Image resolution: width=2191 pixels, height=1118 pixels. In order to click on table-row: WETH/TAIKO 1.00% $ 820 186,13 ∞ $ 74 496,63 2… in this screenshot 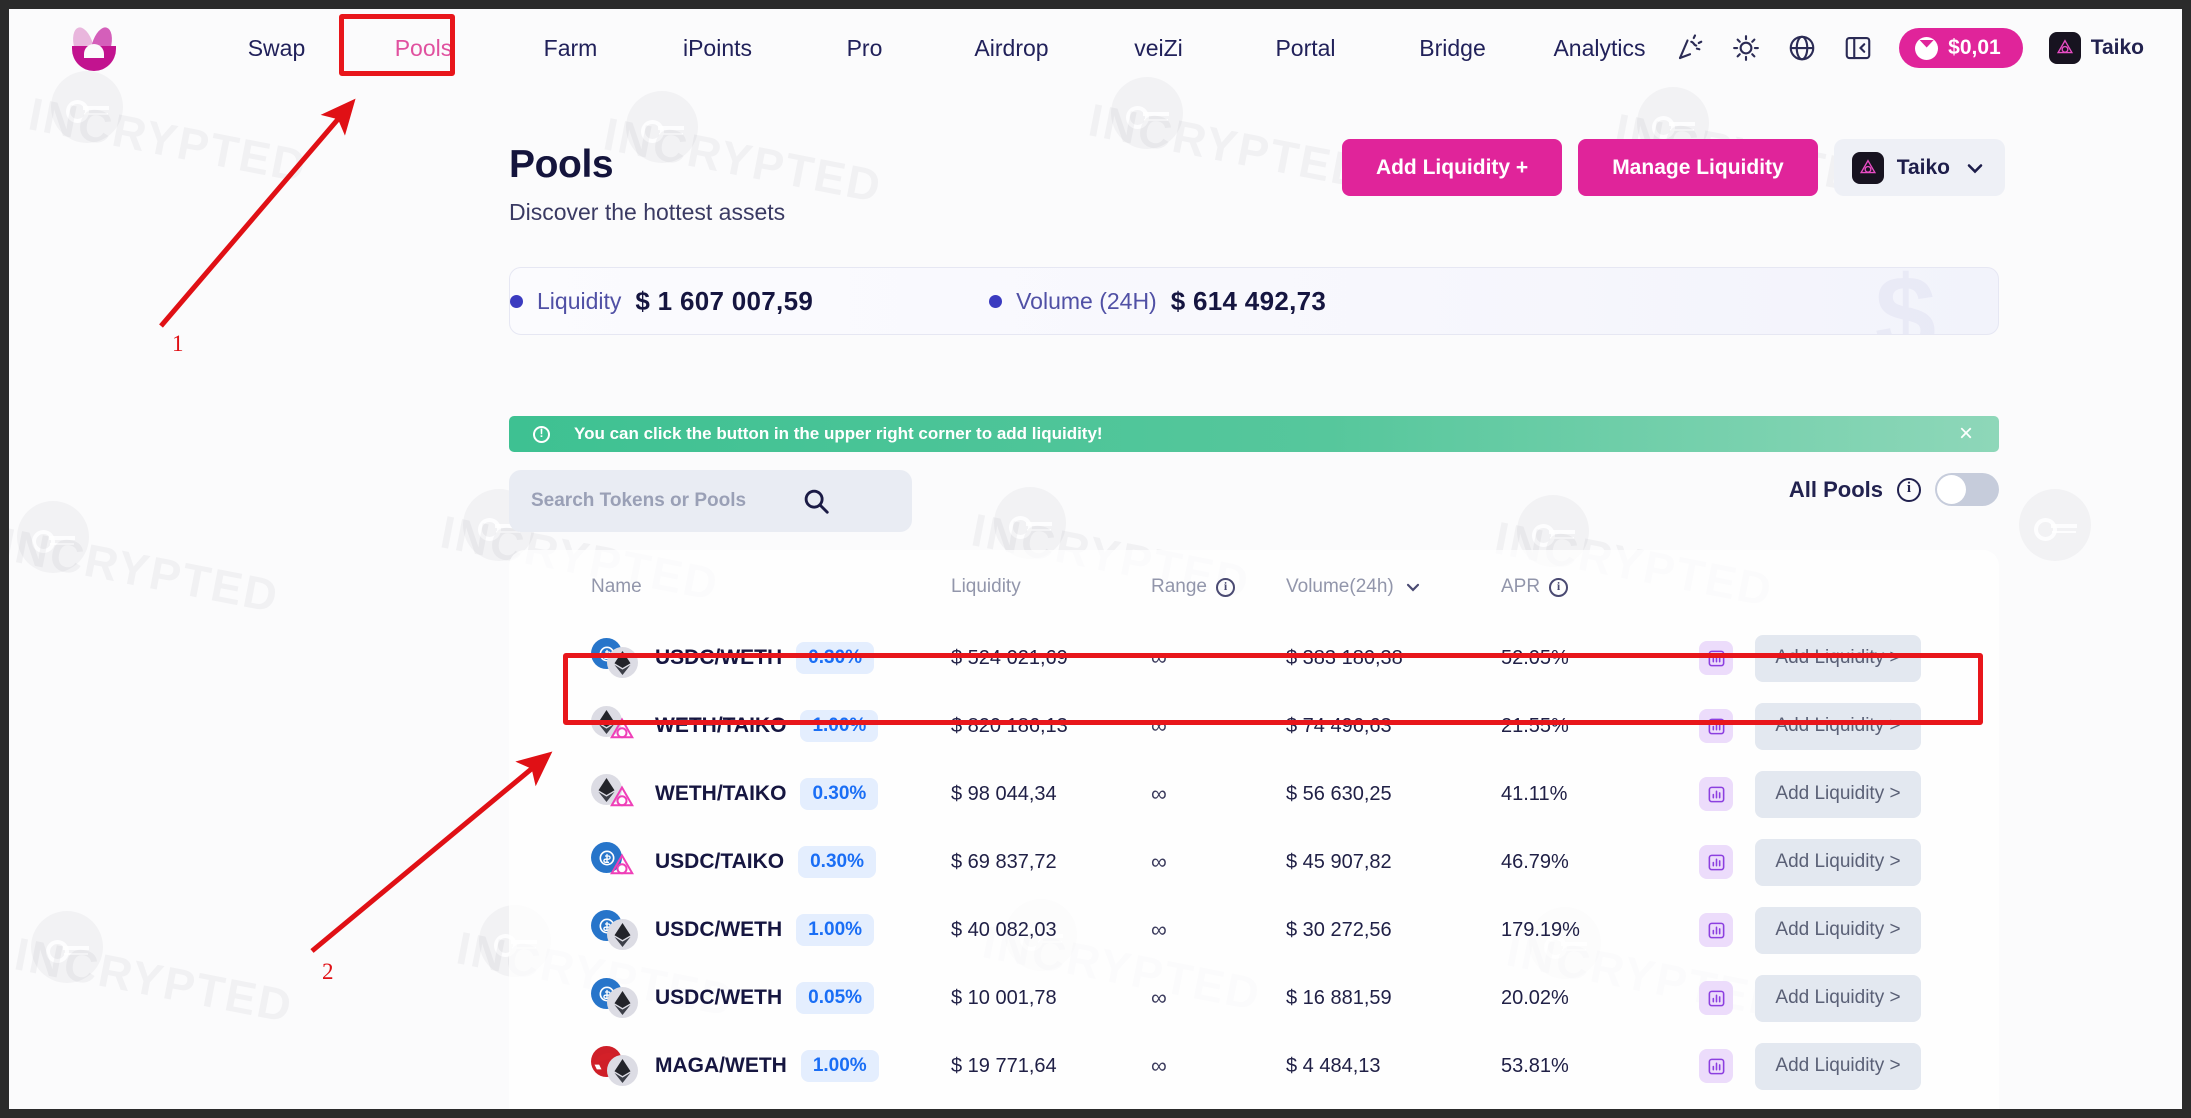, I will do `click(1254, 726)`.